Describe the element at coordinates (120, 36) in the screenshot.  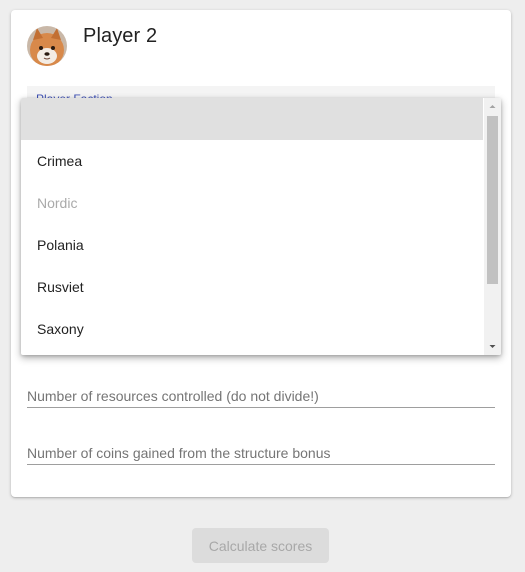
I see `player-name: Player 2` at that location.